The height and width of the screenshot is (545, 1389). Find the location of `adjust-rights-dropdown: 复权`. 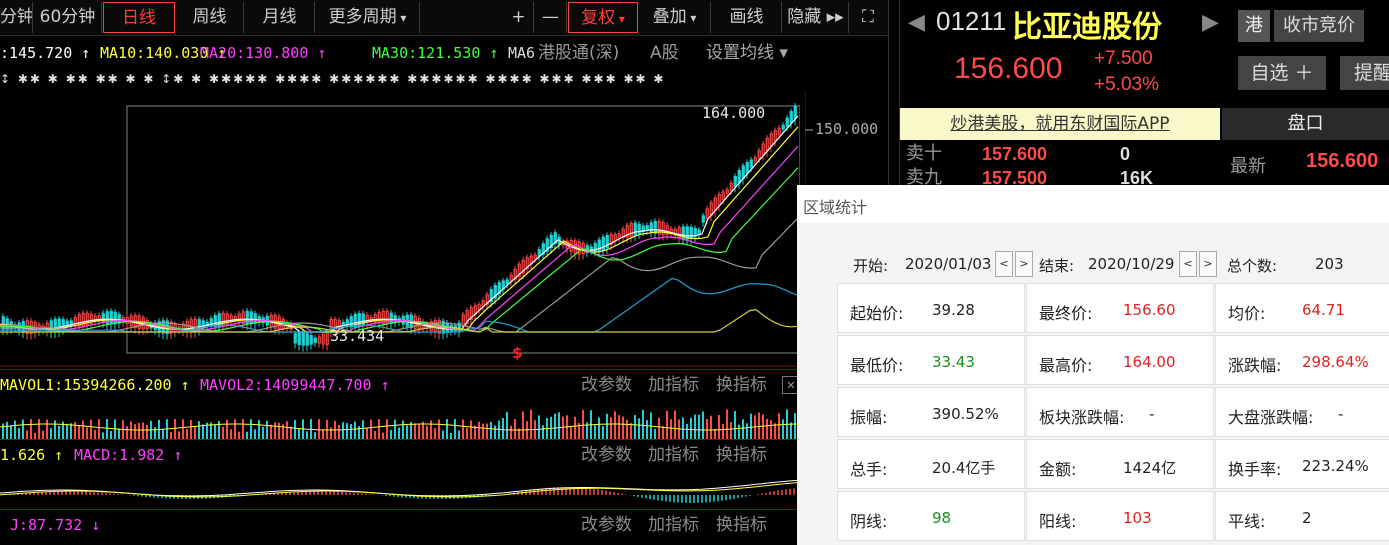

adjust-rights-dropdown: 复权 is located at coordinates (603, 17).